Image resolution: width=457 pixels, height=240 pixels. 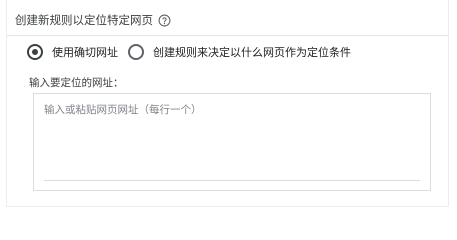 What do you see at coordinates (227, 20) in the screenshot?
I see `panel-header: 创建新规则以定位特定网页` at bounding box center [227, 20].